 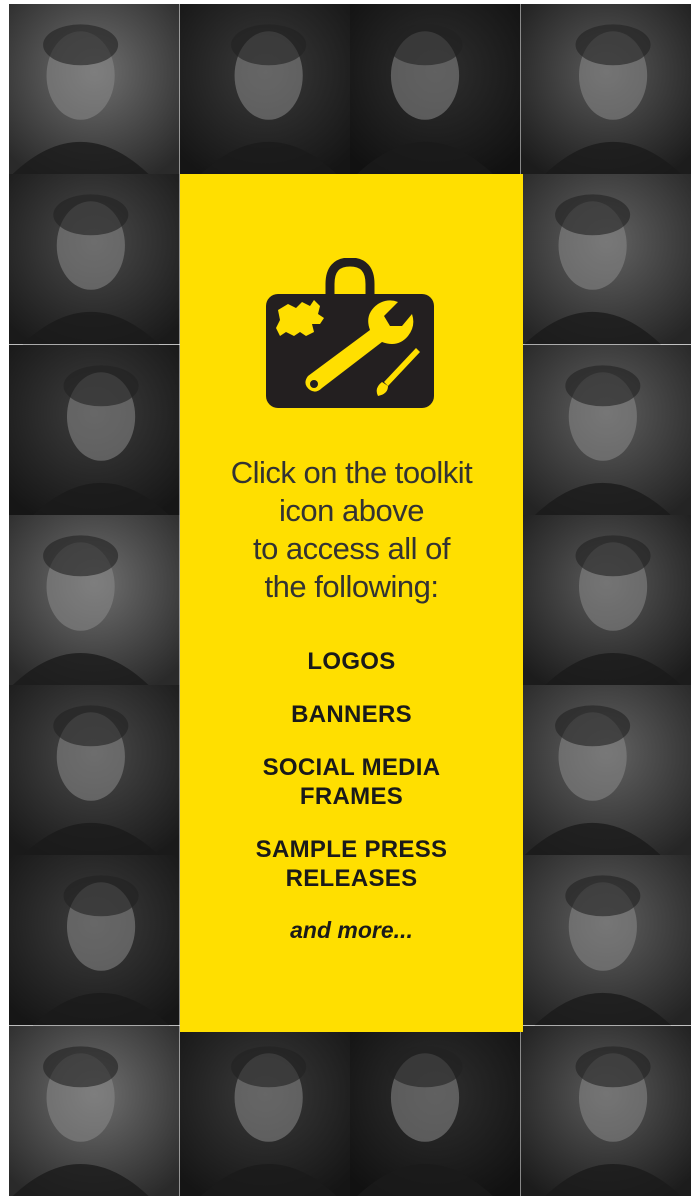 I want to click on intro-line-3: to access all of, so click(x=351, y=548).